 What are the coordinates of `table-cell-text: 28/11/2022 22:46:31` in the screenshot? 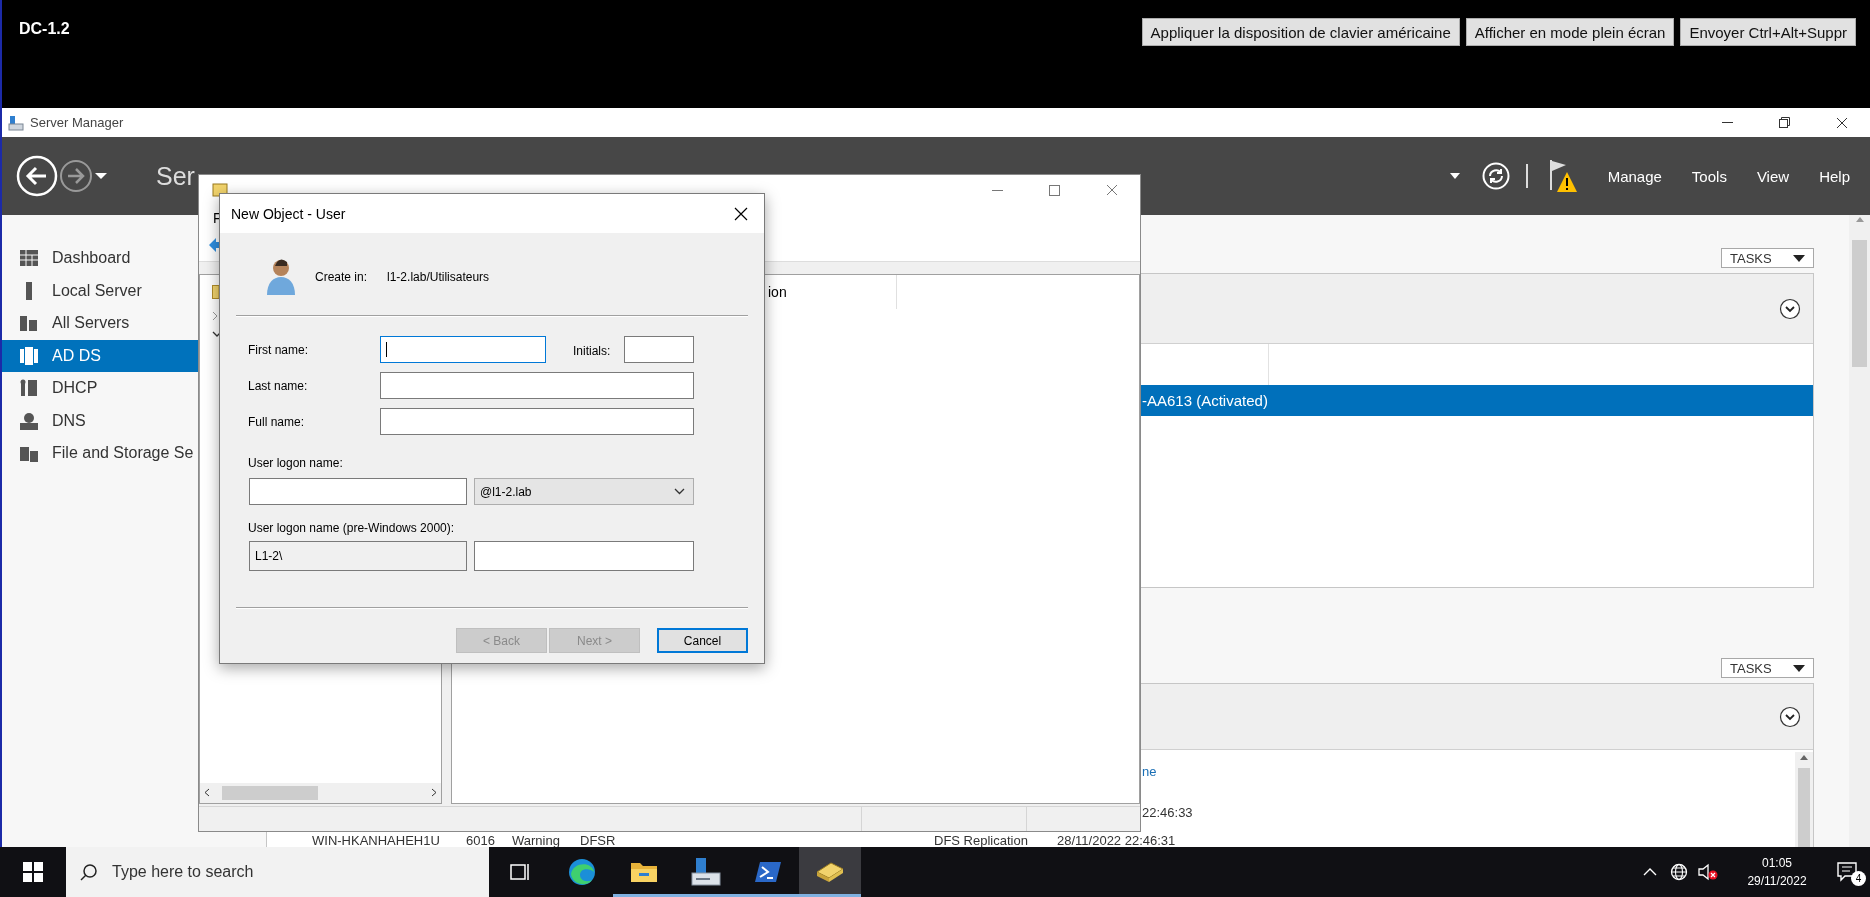 It's located at (1117, 839).